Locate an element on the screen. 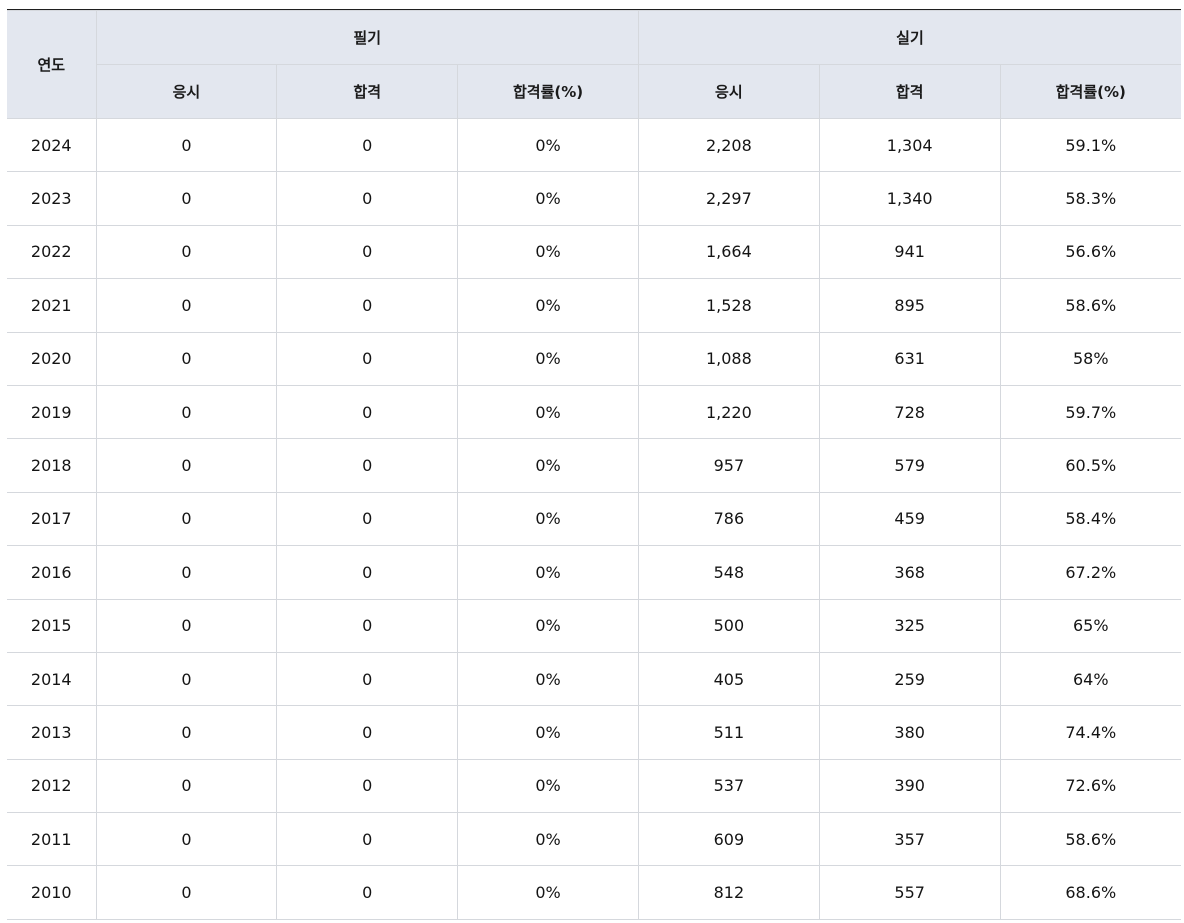 The width and height of the screenshot is (1184, 923). cell-practical-passed: 380 is located at coordinates (909, 732).